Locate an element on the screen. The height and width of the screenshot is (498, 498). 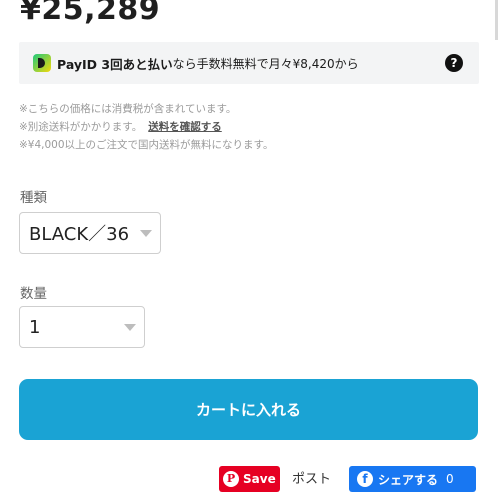
variant-select: BLACK／36 is located at coordinates (90, 233).